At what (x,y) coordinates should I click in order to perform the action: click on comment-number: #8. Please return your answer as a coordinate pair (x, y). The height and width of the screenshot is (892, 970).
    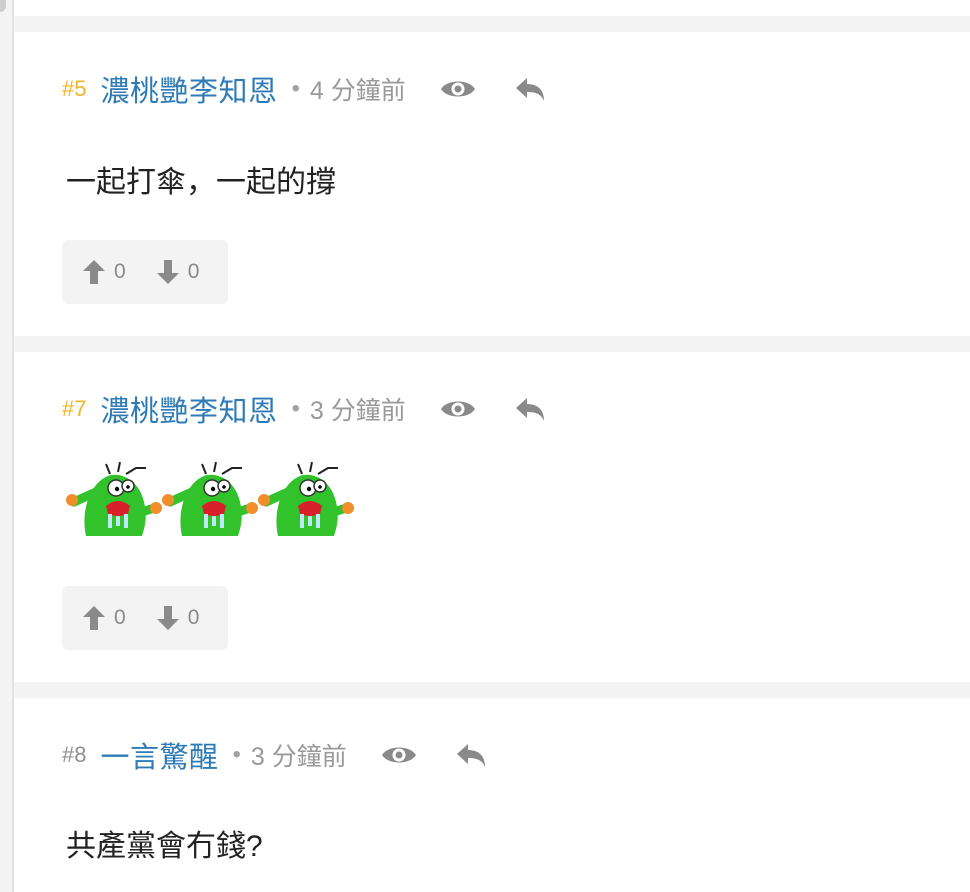
    Looking at the image, I should click on (74, 755).